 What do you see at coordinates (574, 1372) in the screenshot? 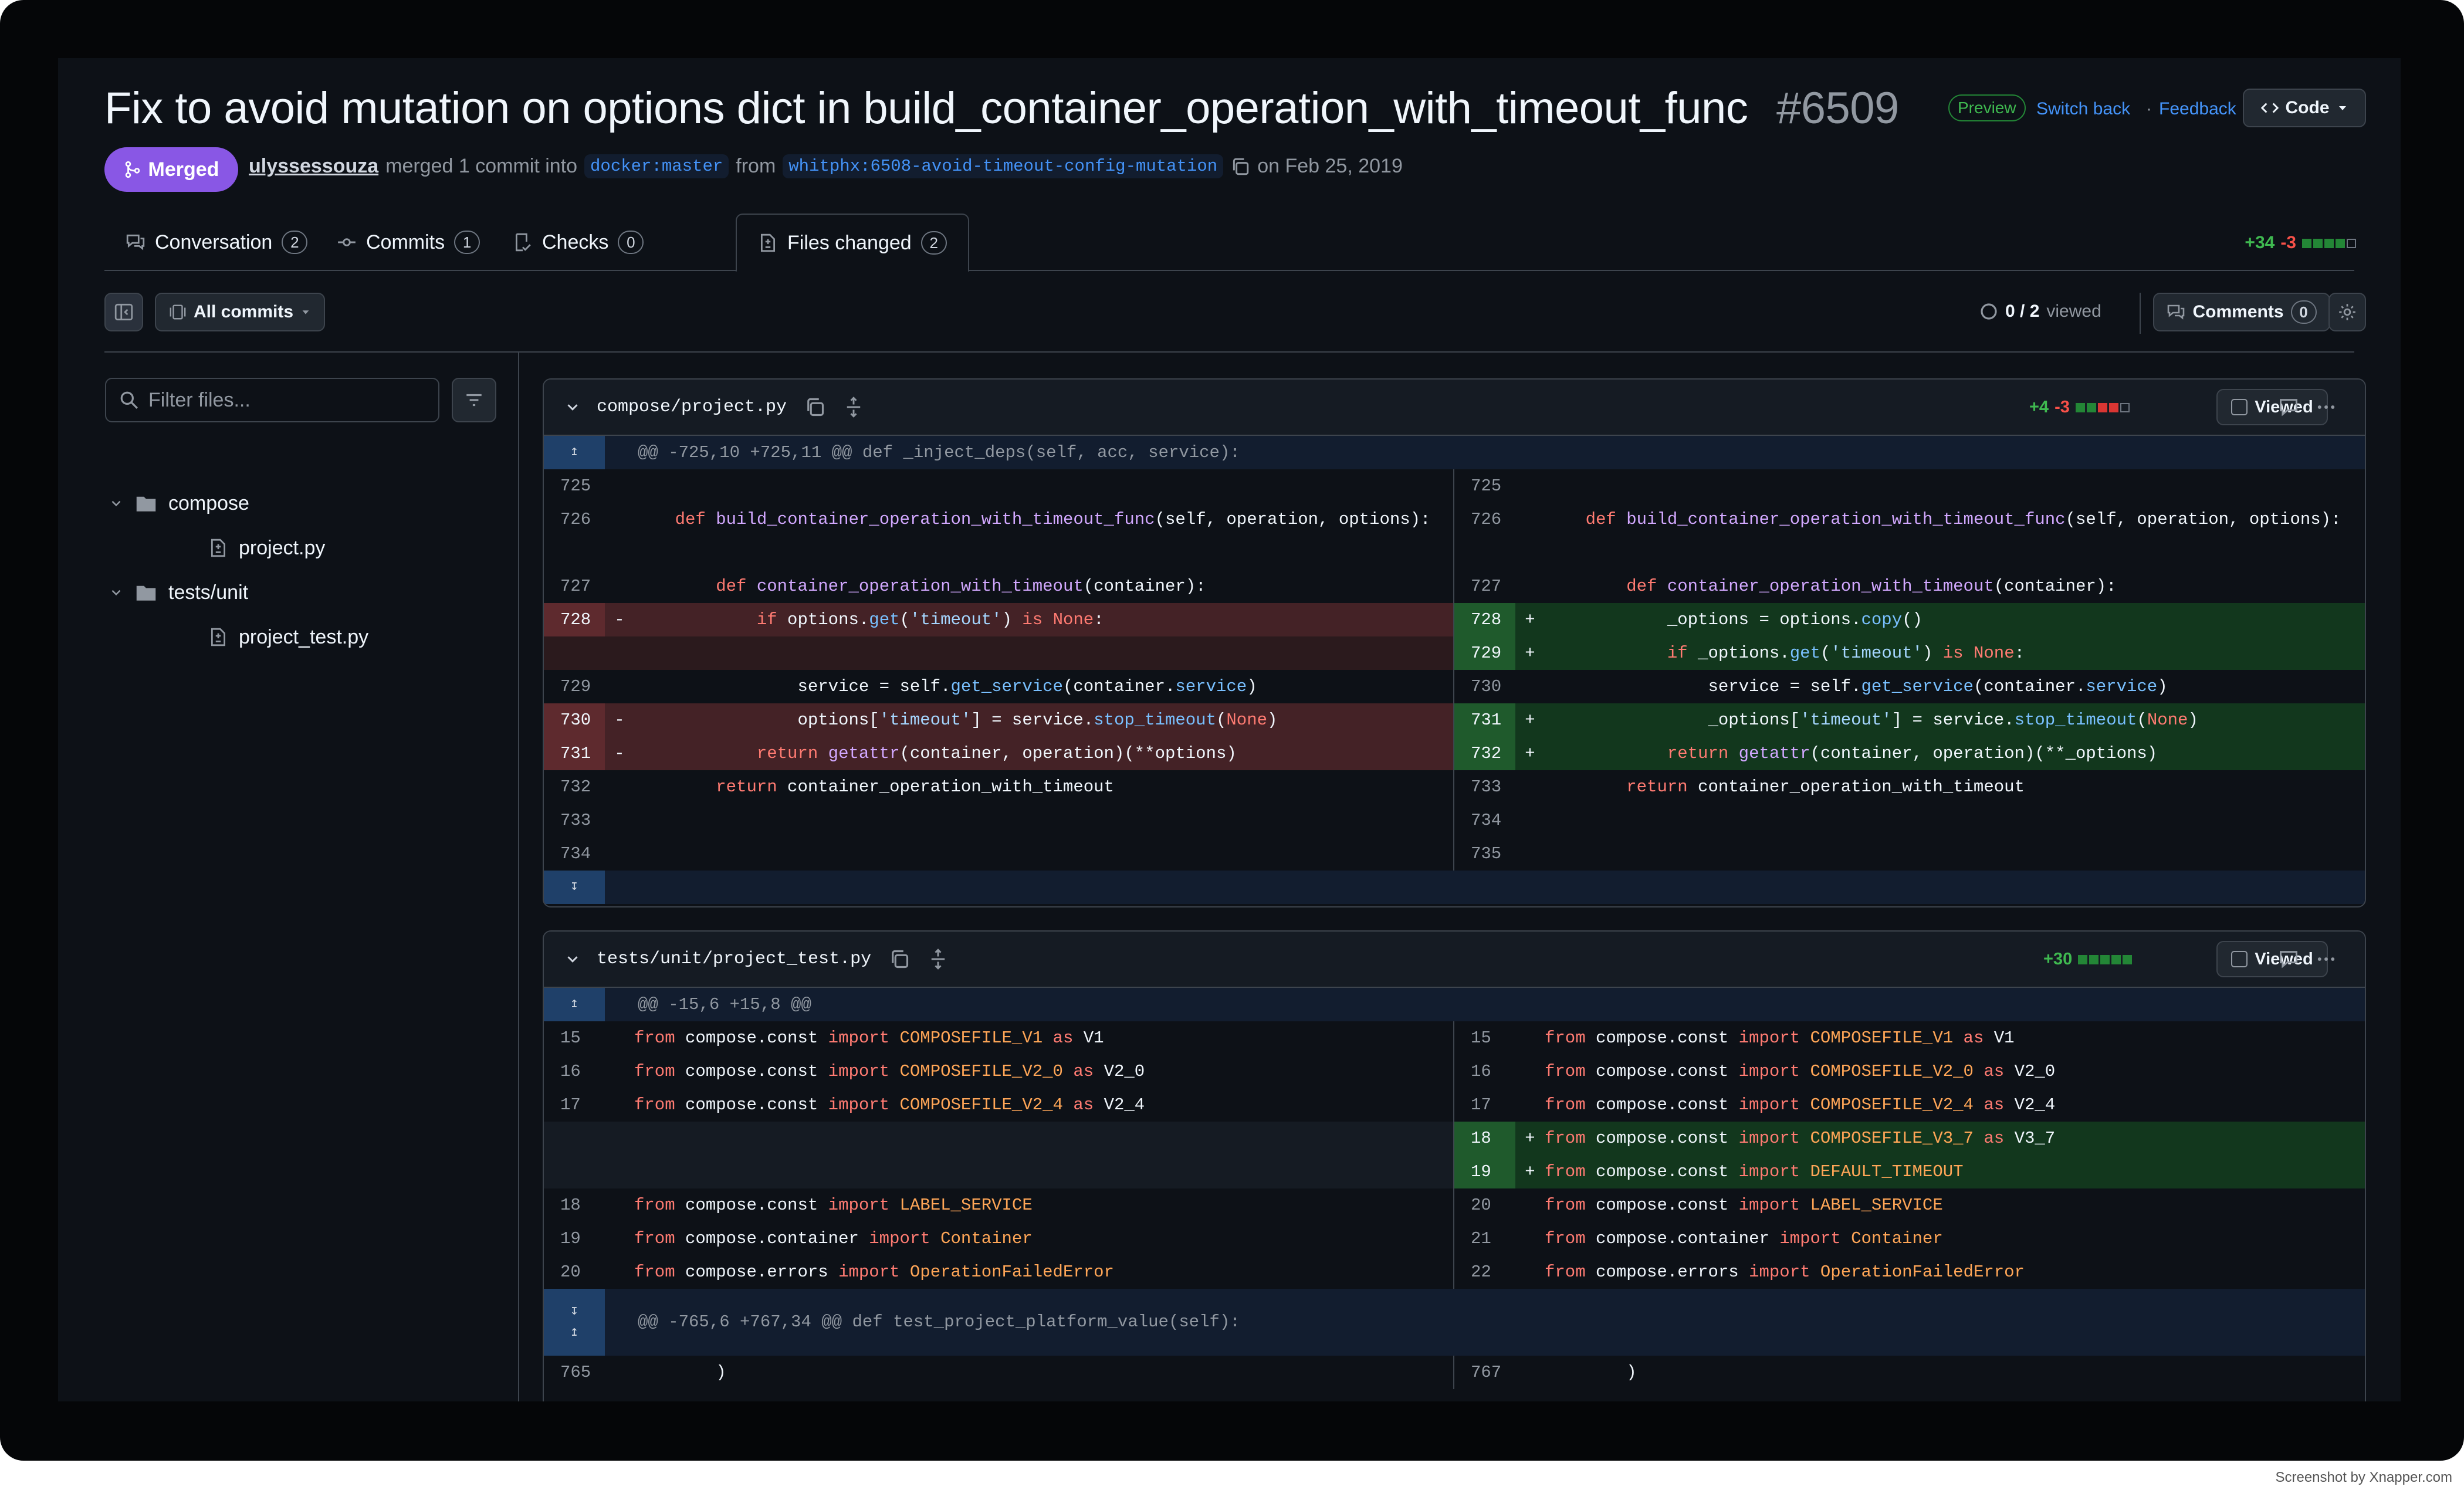
I see `line-number: 765` at bounding box center [574, 1372].